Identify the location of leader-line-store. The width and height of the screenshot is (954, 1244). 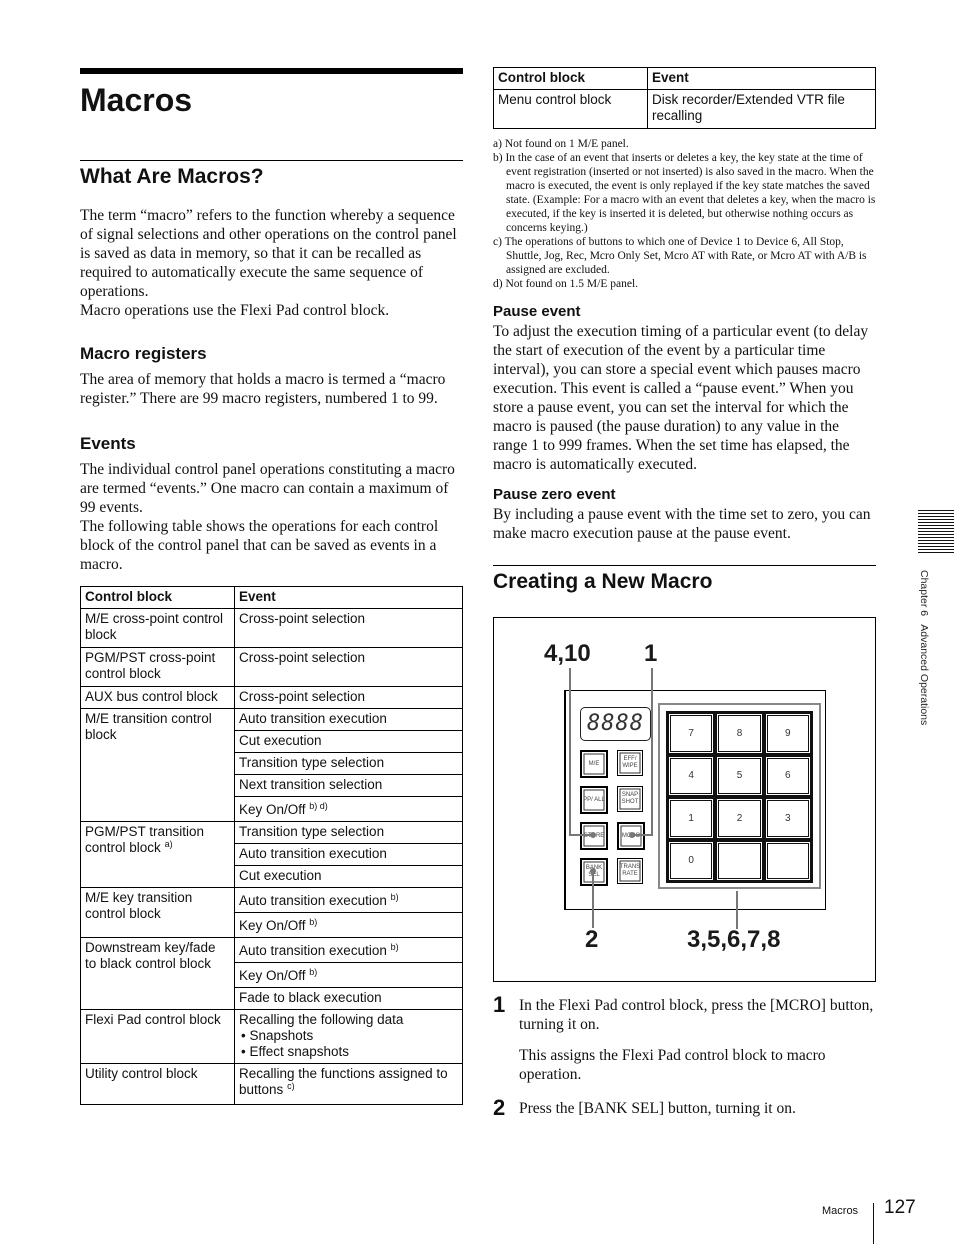
(570, 751).